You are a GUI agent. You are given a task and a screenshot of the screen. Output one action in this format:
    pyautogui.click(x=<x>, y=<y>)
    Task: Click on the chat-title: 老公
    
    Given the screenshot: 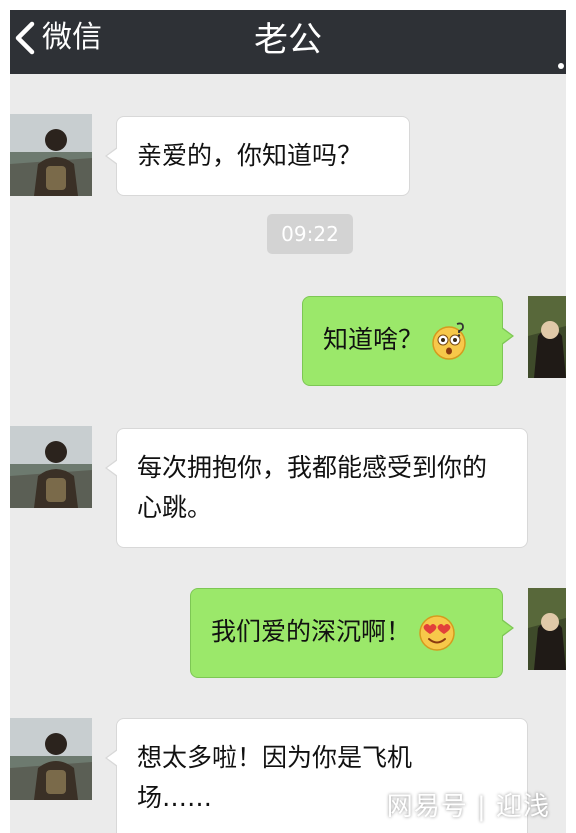 What is the action you would take?
    pyautogui.click(x=288, y=40)
    